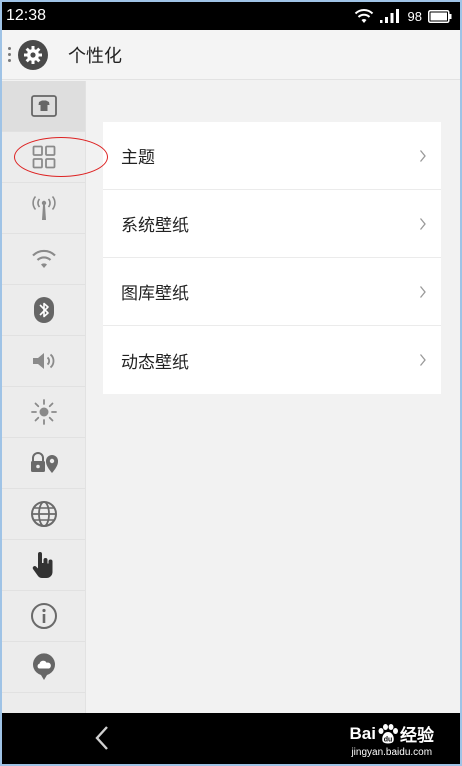  Describe the element at coordinates (388, 733) in the screenshot. I see `baidu-paw-icon: du` at that location.